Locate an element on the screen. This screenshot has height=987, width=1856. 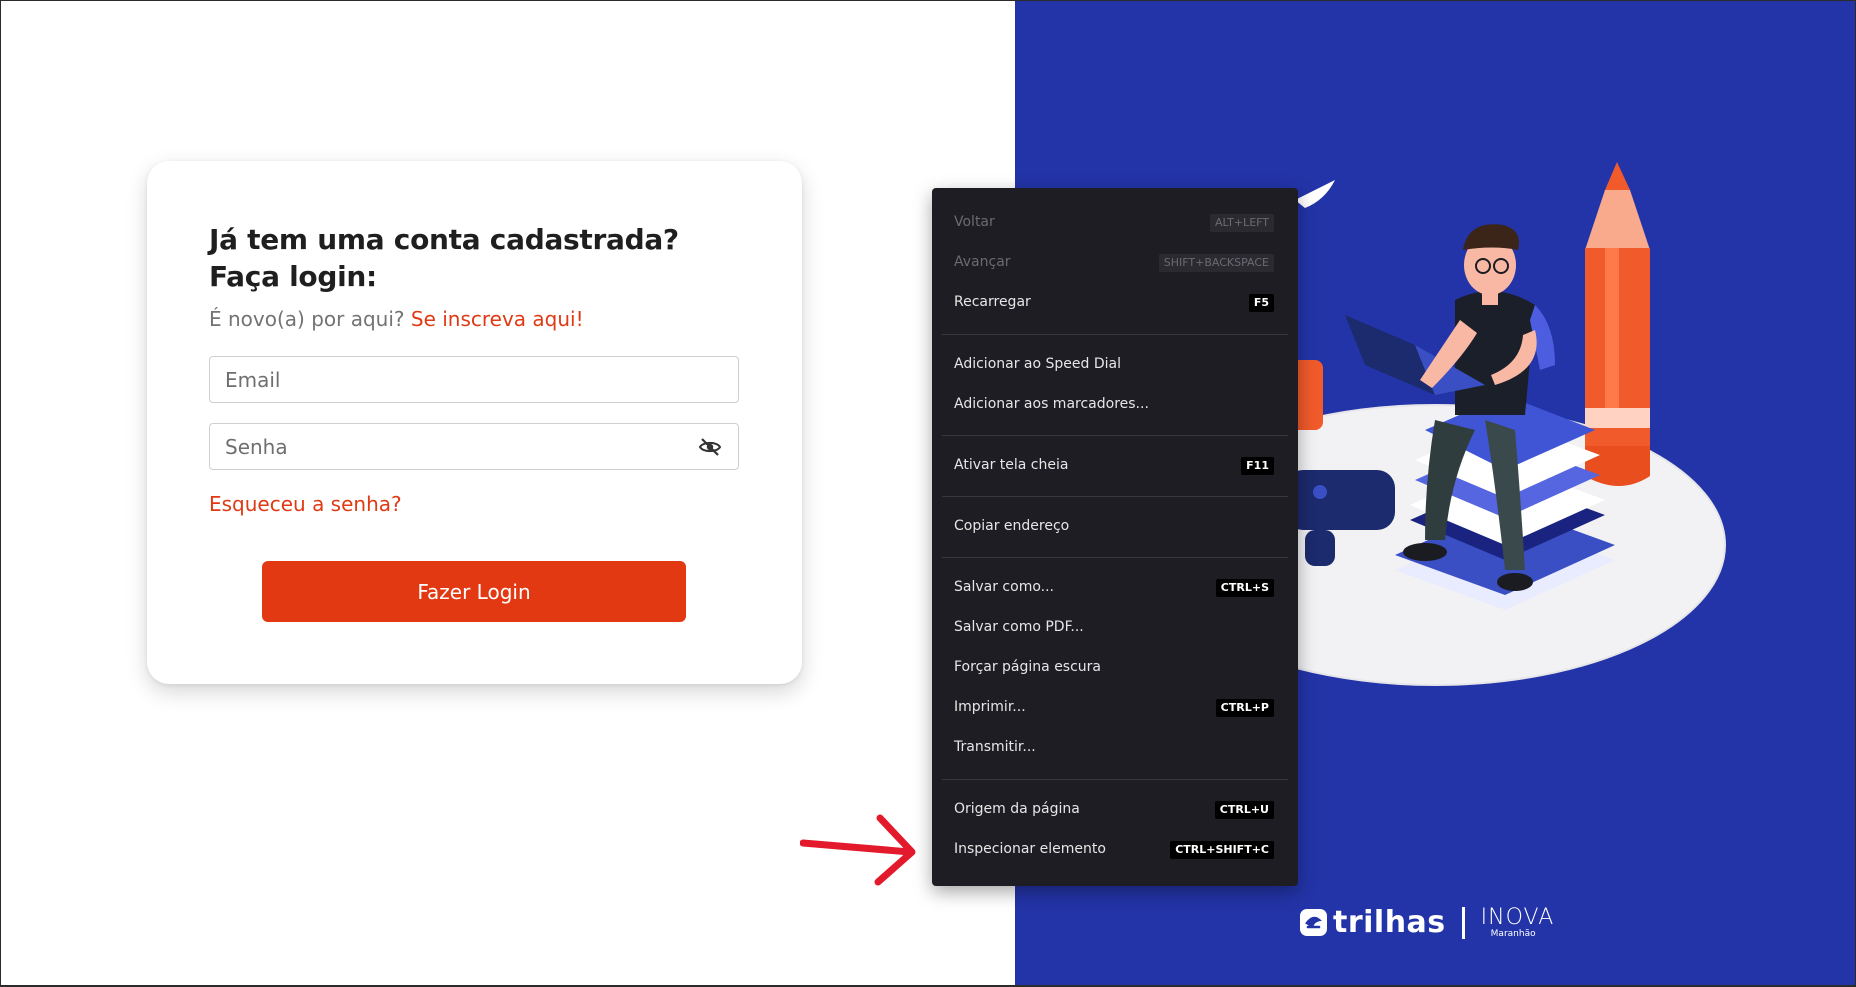
brand-separator is located at coordinates (1463, 922).